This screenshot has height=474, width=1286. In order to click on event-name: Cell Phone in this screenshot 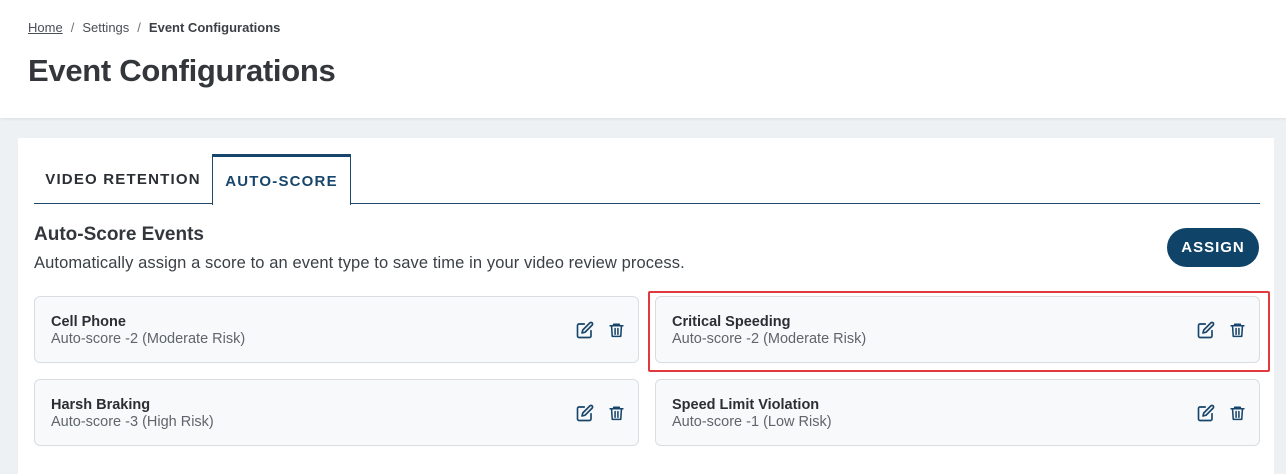, I will do `click(88, 322)`.